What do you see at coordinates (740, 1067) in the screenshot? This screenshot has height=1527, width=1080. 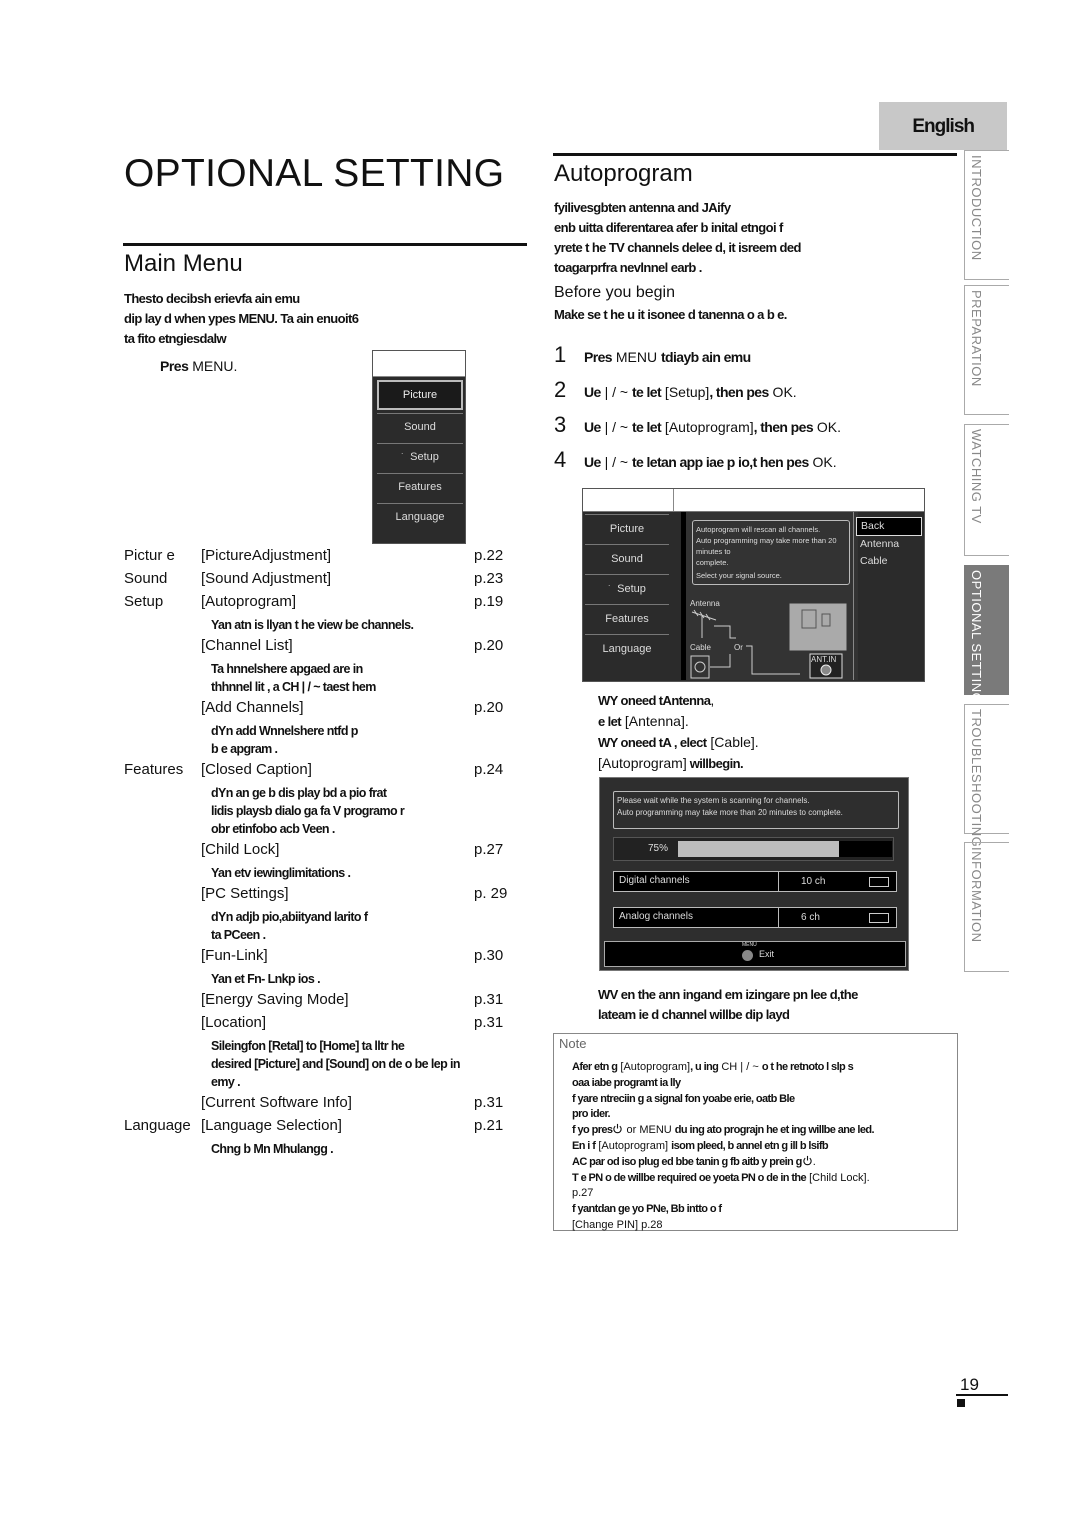 I see `note-text: CH | / ~` at bounding box center [740, 1067].